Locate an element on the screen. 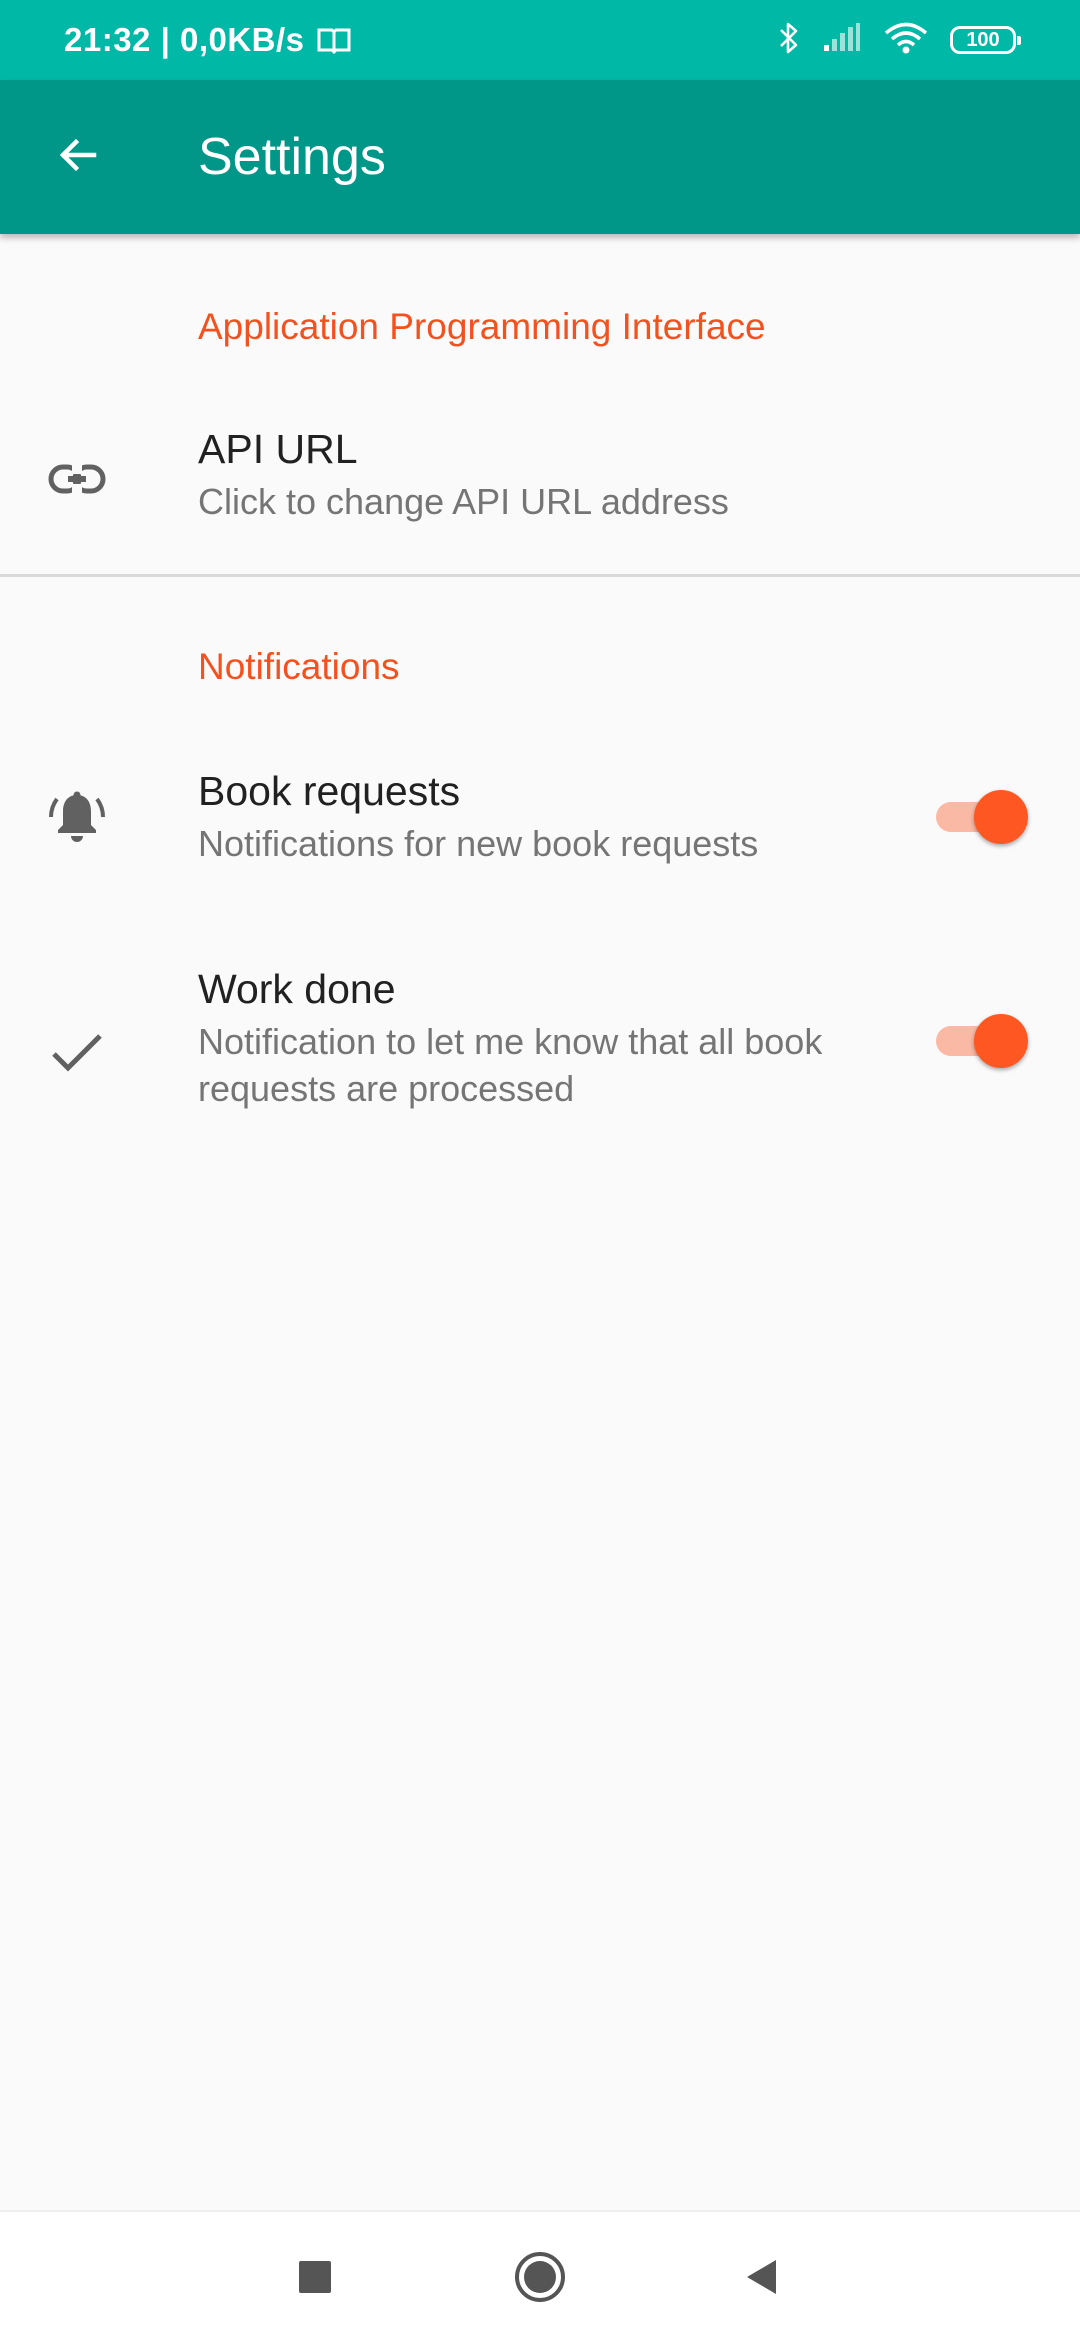  book-icon is located at coordinates (334, 40).